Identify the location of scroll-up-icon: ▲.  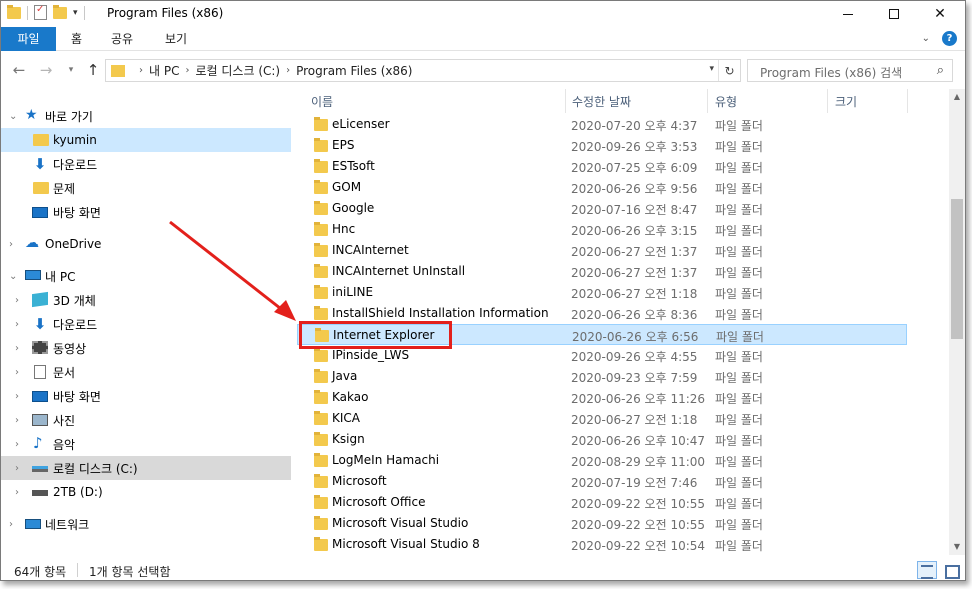
(957, 97).